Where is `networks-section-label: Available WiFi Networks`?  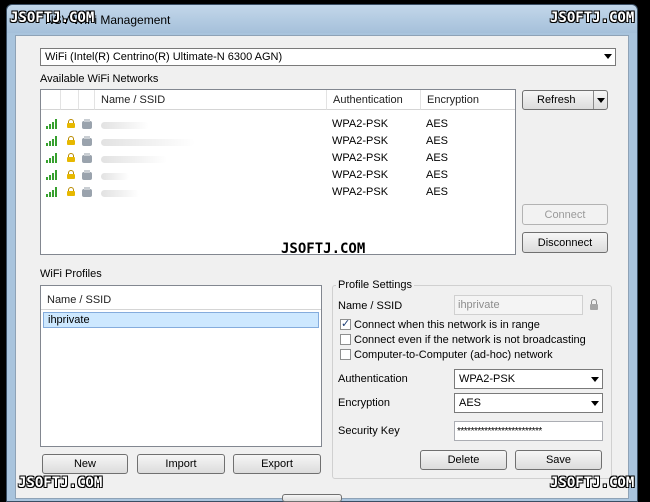 networks-section-label: Available WiFi Networks is located at coordinates (99, 79).